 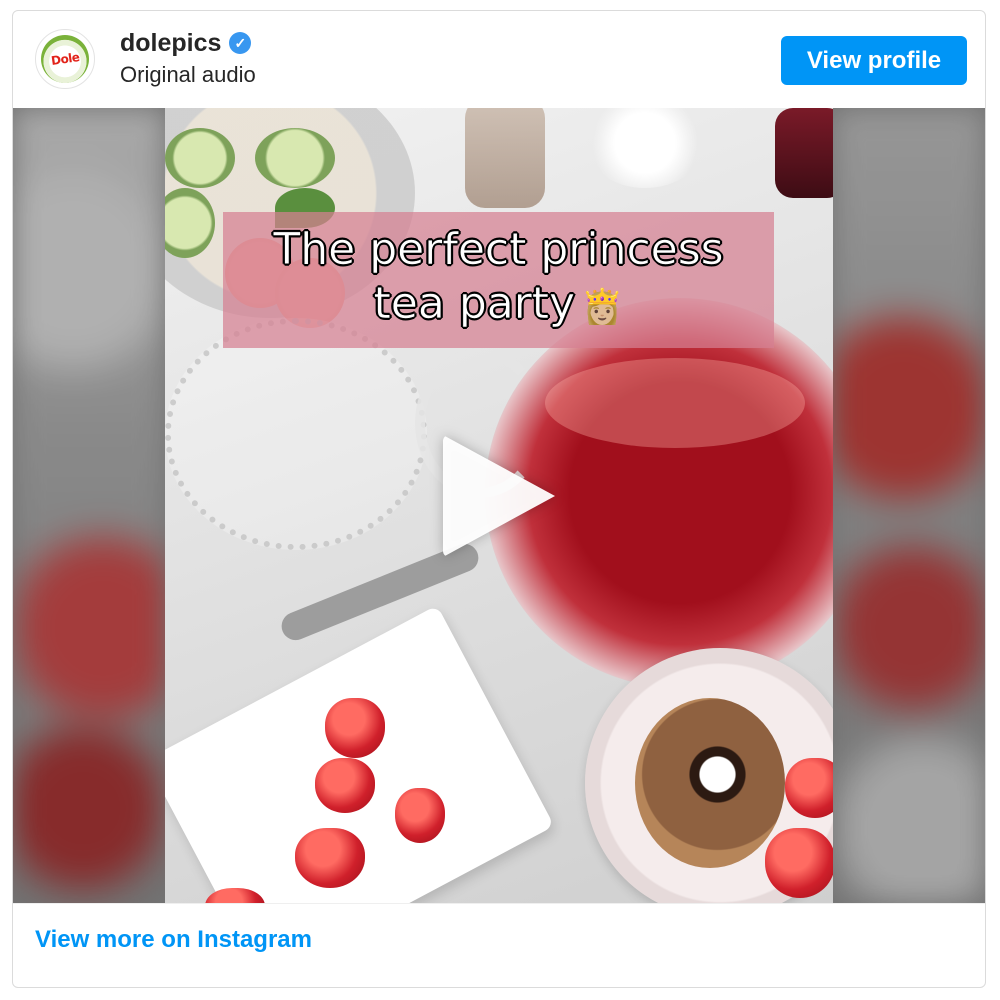 I want to click on view-profile-button: View profile, so click(x=874, y=60).